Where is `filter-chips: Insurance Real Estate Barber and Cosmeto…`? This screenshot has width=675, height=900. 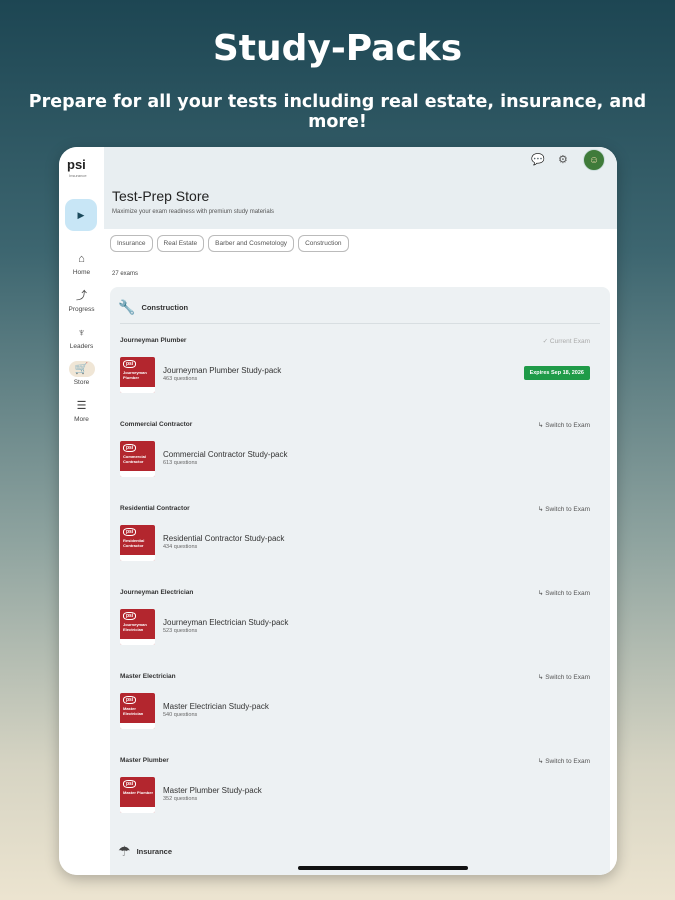 filter-chips: Insurance Real Estate Barber and Cosmeto… is located at coordinates (229, 243).